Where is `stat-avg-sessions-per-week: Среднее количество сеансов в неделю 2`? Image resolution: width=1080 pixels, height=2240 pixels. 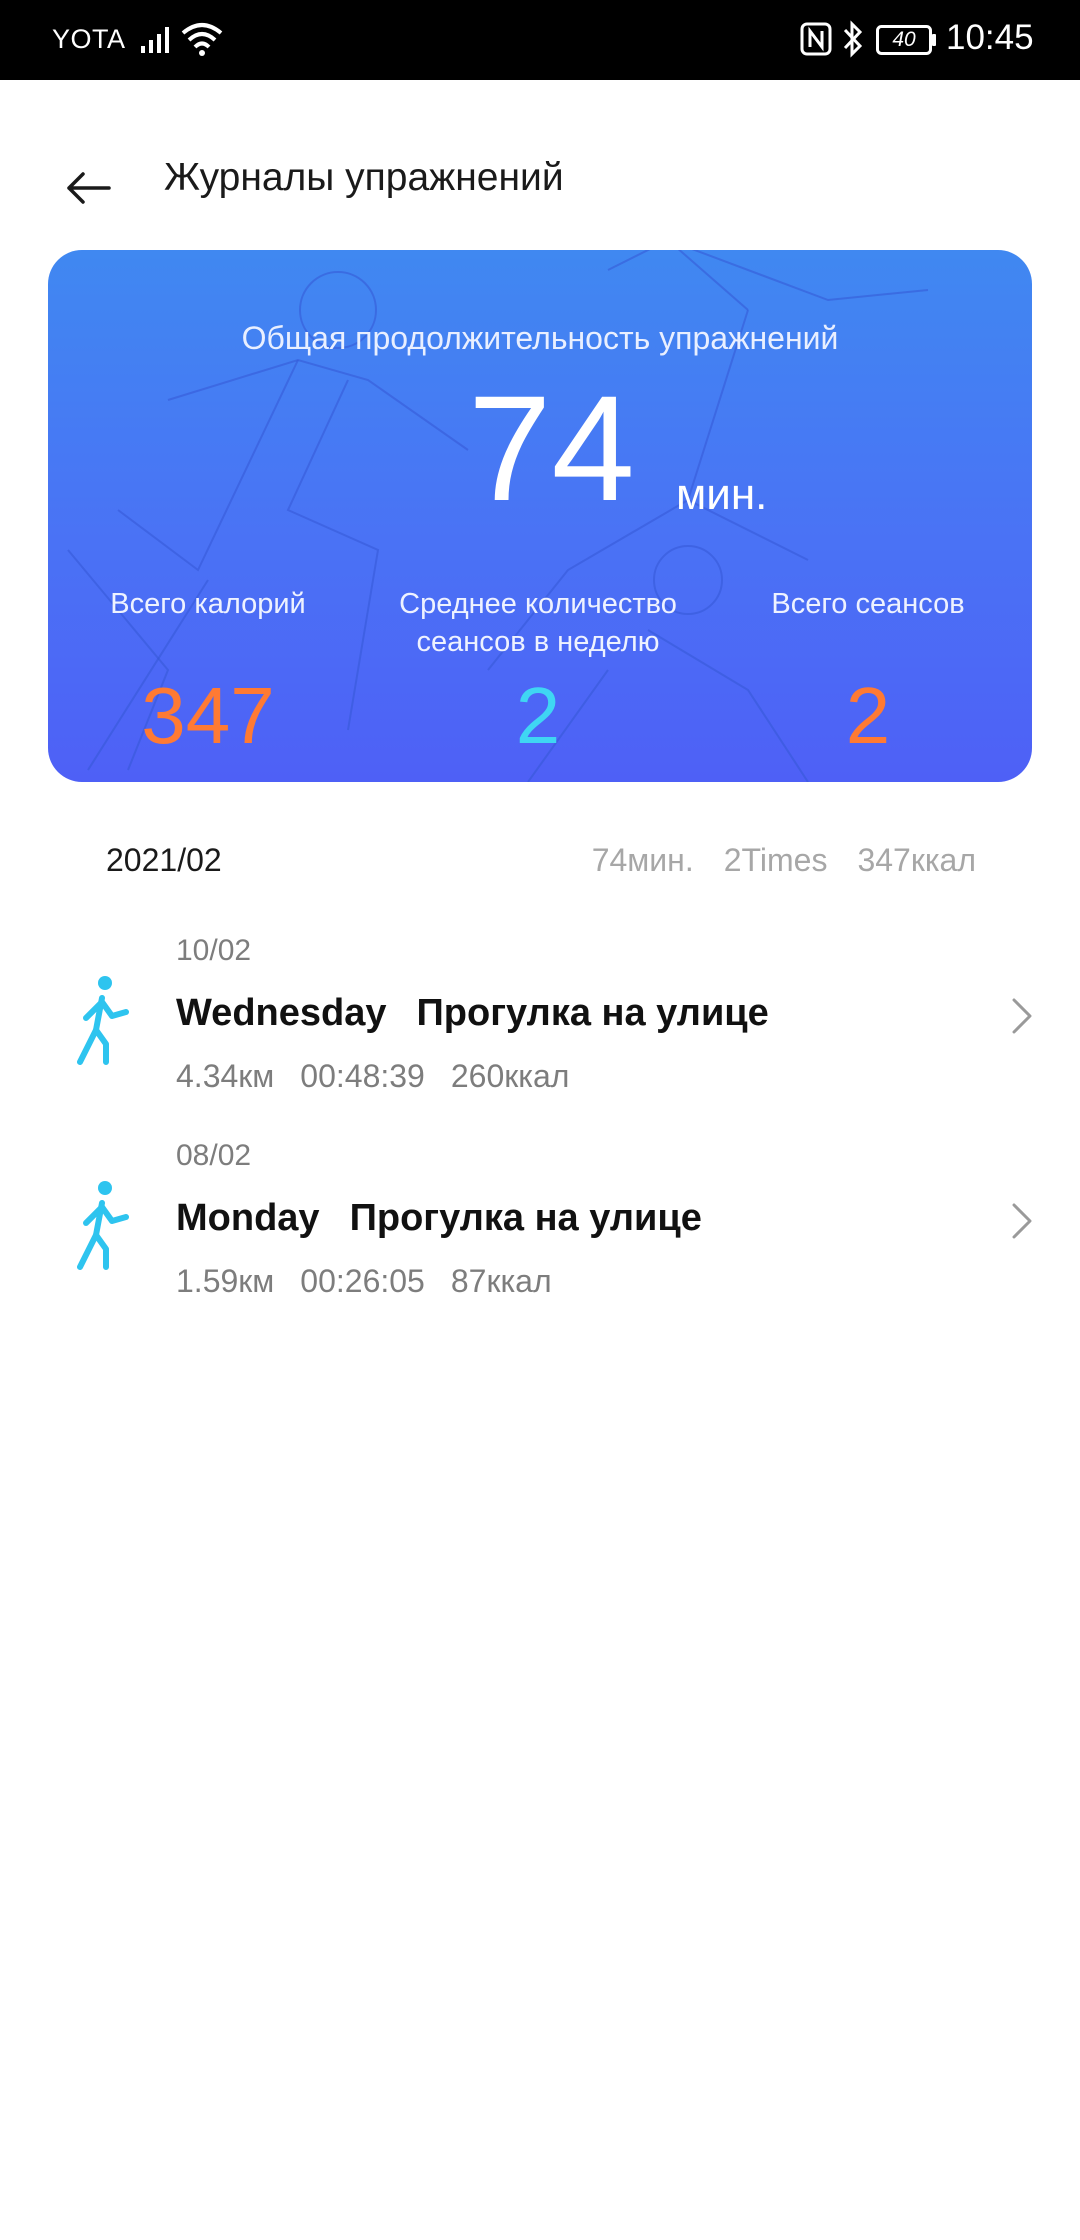
stat-avg-sessions-per-week: Среднее количество сеансов в неделю 2 is located at coordinates (538, 673).